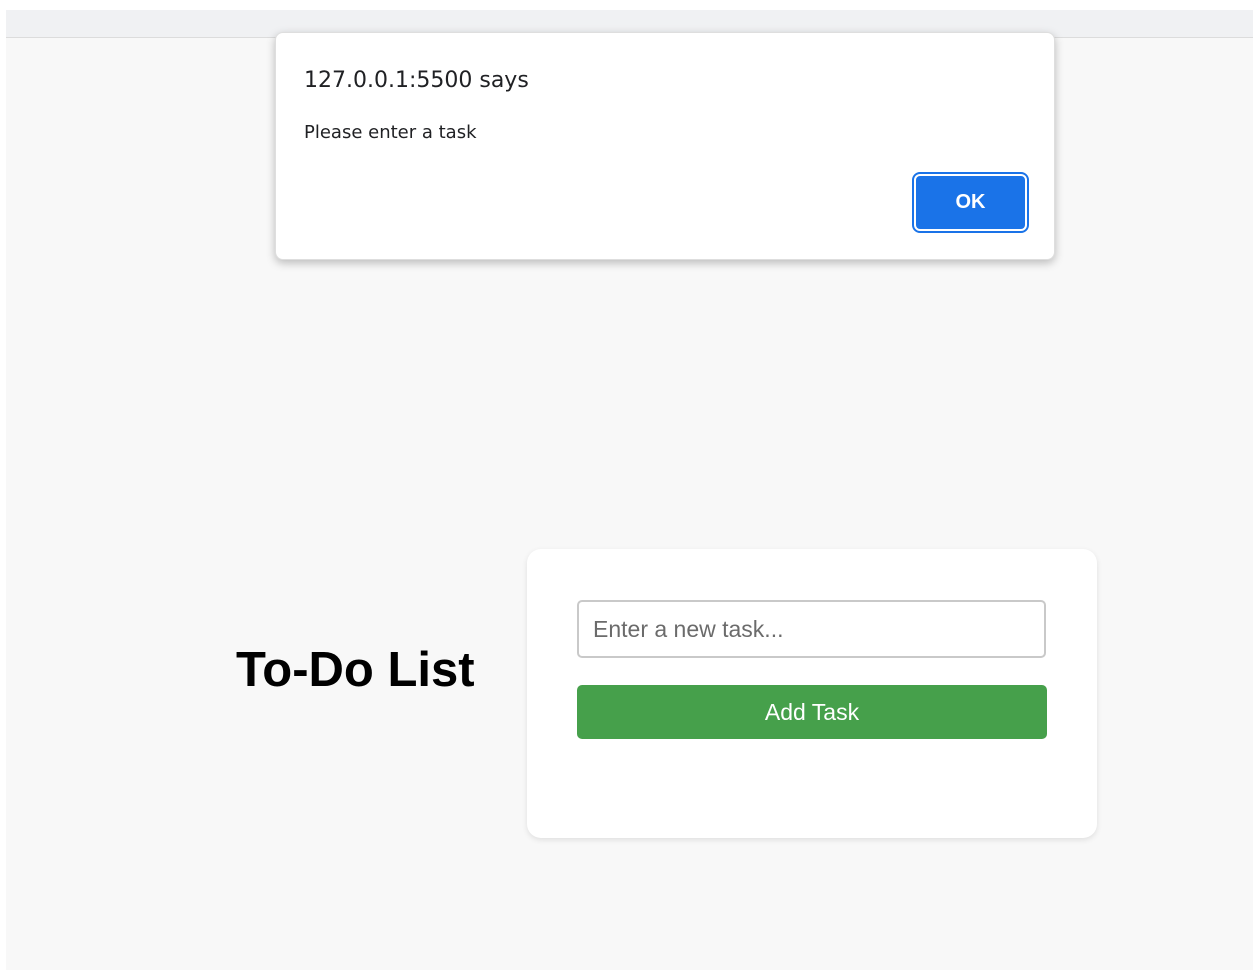  I want to click on ok-button: OK, so click(970, 202).